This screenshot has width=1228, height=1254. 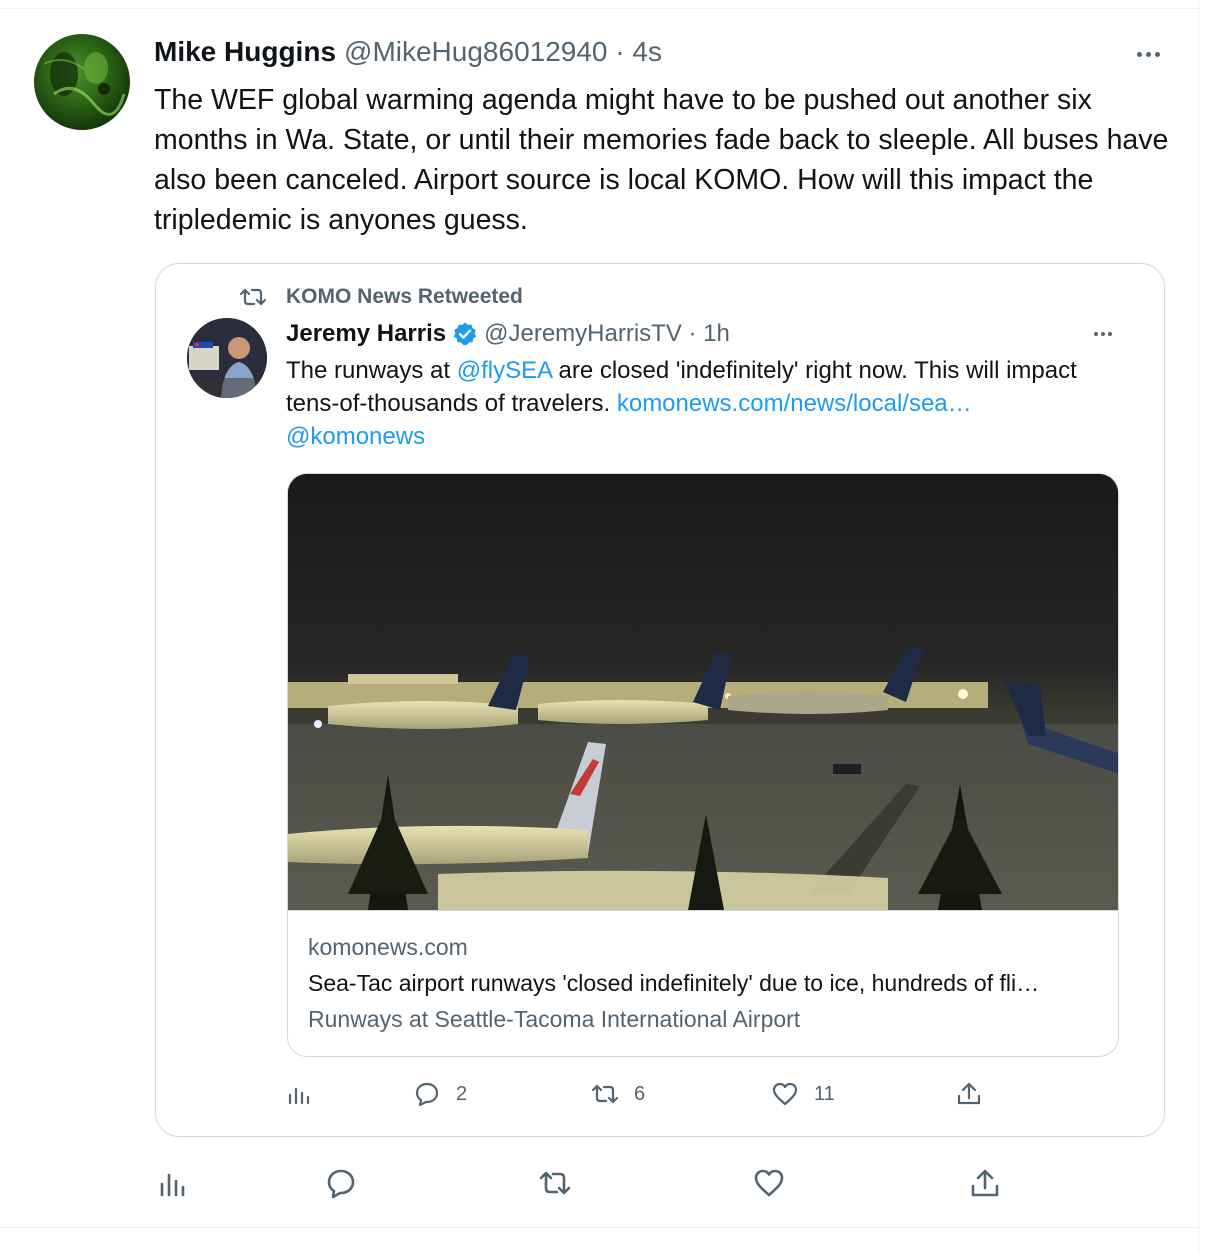 I want to click on tweet-header: Mike Huggins @MikeHug86012940 · 4s, so click(x=408, y=53).